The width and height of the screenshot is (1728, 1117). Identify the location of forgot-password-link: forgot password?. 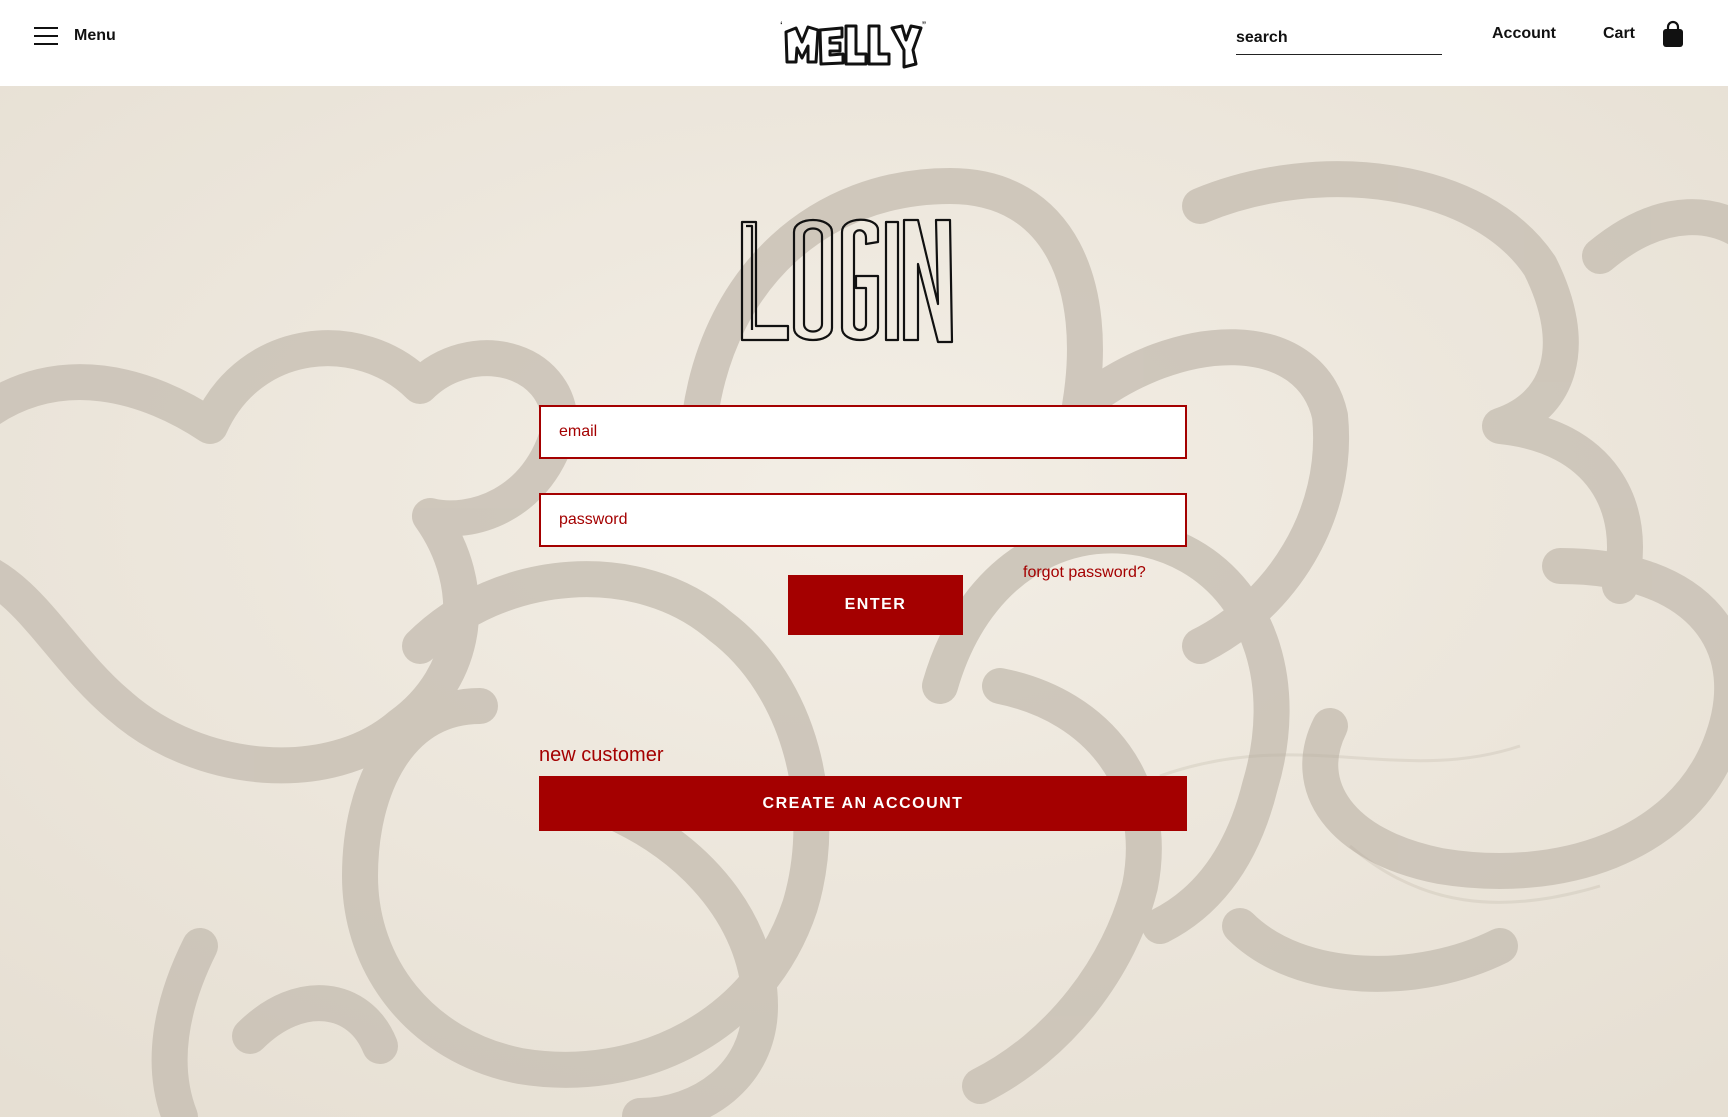
(1084, 573).